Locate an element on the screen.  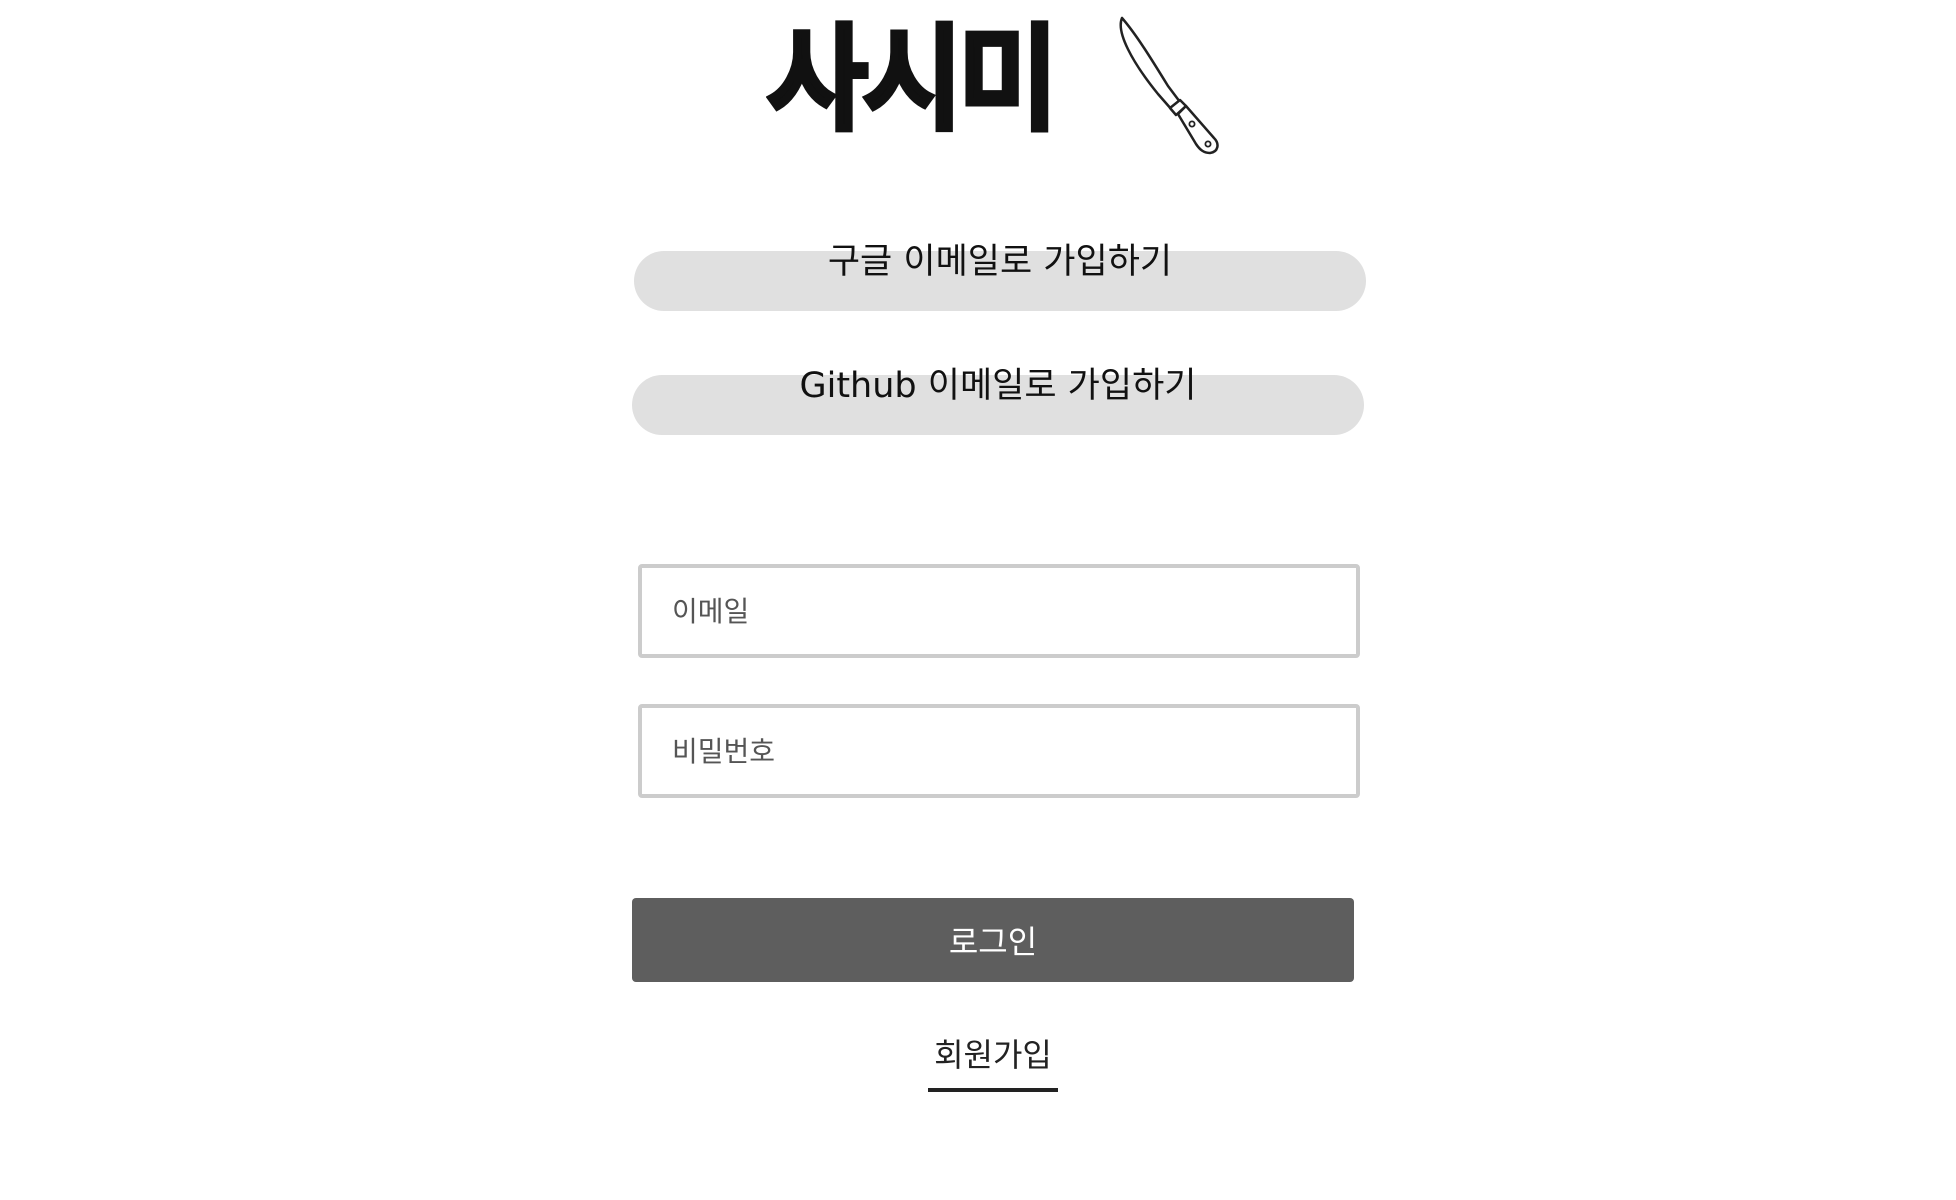
email-input is located at coordinates (999, 611).